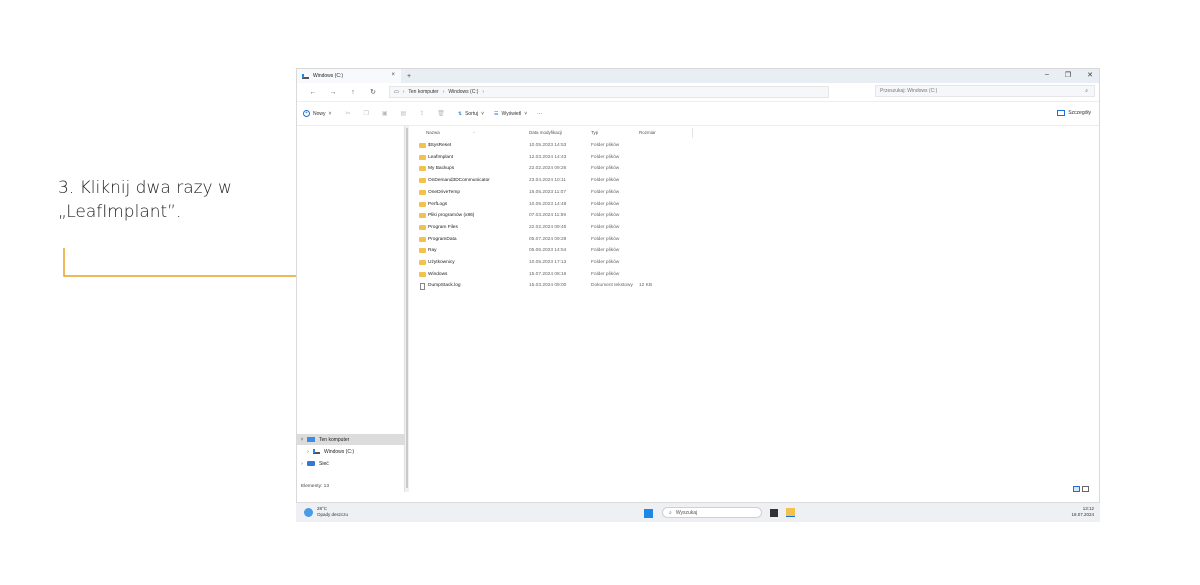 This screenshot has width=1200, height=585. I want to click on file-name: Program Files, so click(443, 227).